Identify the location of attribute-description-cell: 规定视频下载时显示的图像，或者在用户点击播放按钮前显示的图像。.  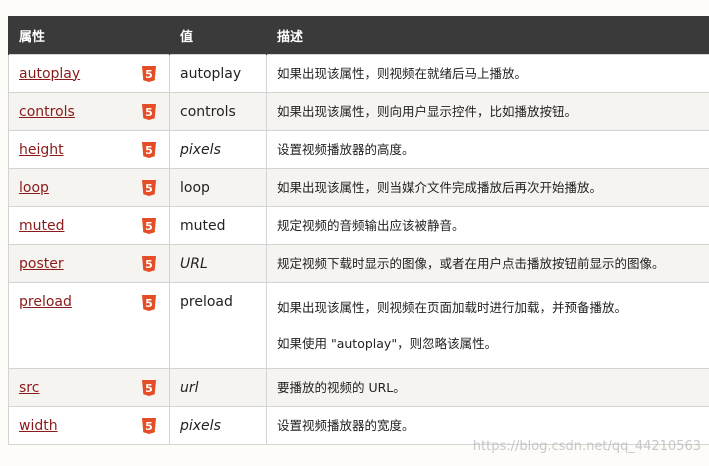
(487, 263).